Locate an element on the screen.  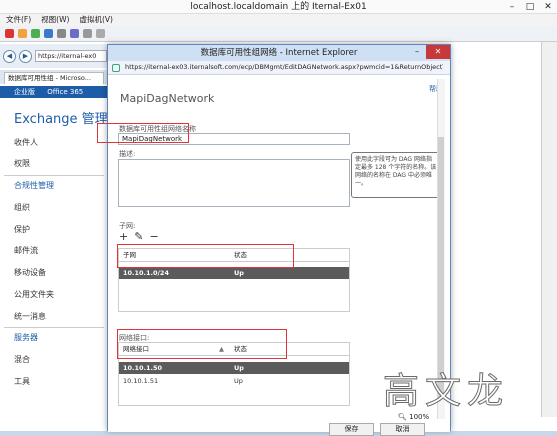
add-icon: + is located at coordinates (123, 236).